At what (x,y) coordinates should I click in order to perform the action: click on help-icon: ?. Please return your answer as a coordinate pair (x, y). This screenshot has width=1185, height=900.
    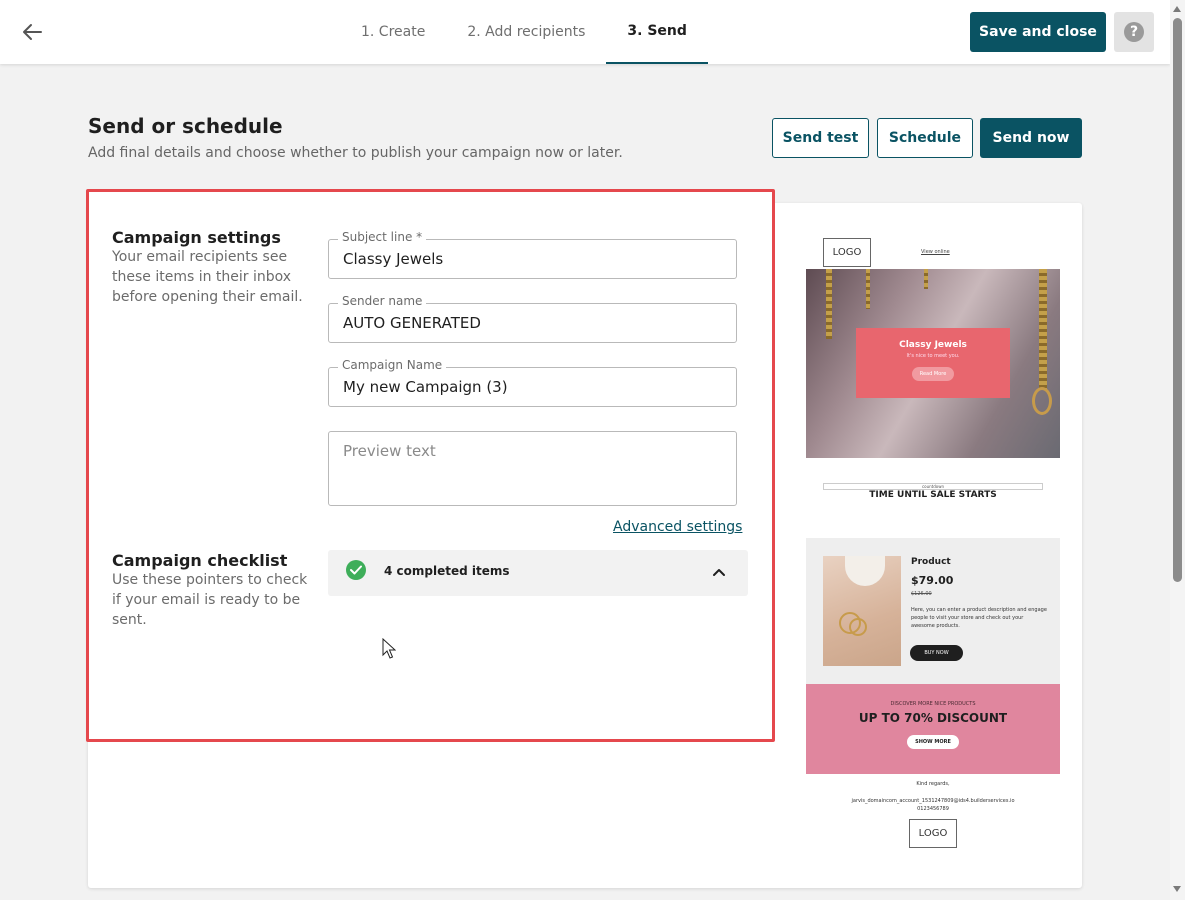
    Looking at the image, I should click on (1134, 32).